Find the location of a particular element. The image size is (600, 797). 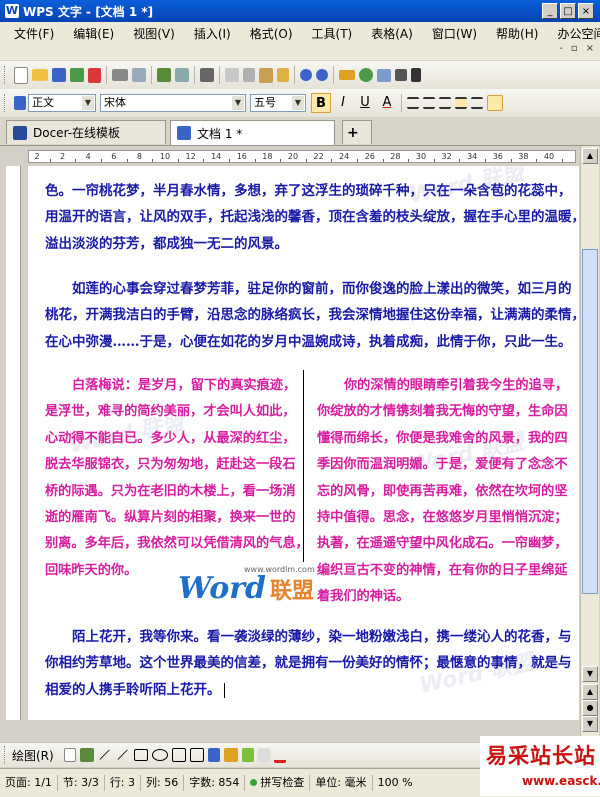

doc-restore-button: ▫ is located at coordinates (574, 48).